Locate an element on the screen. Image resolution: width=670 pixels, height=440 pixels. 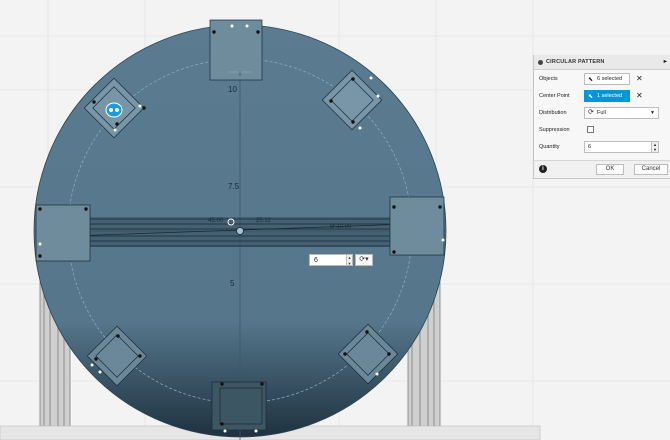
center-point-row: Center Point ⬉ 1 selected ✕ is located at coordinates (602, 95).